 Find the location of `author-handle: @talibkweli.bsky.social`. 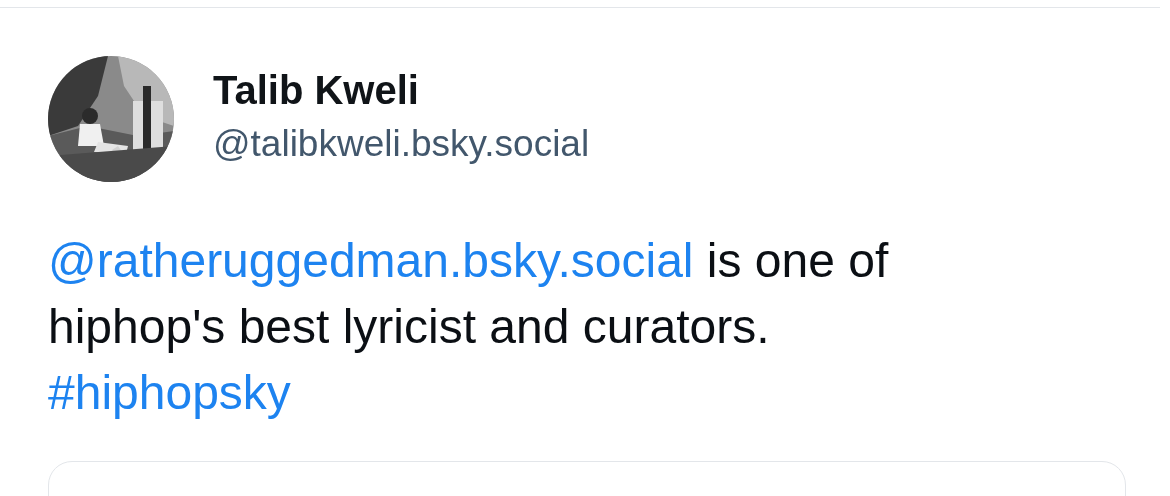

author-handle: @talibkweli.bsky.social is located at coordinates (401, 143).